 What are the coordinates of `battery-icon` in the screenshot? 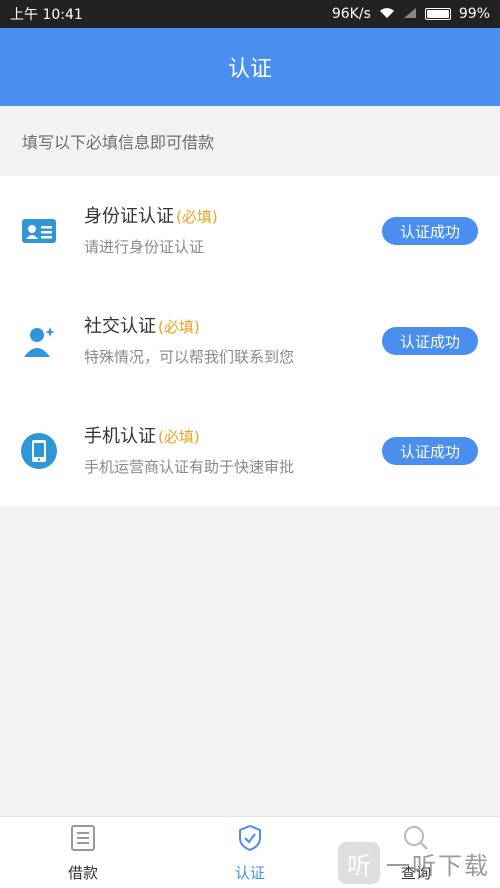 It's located at (437, 14).